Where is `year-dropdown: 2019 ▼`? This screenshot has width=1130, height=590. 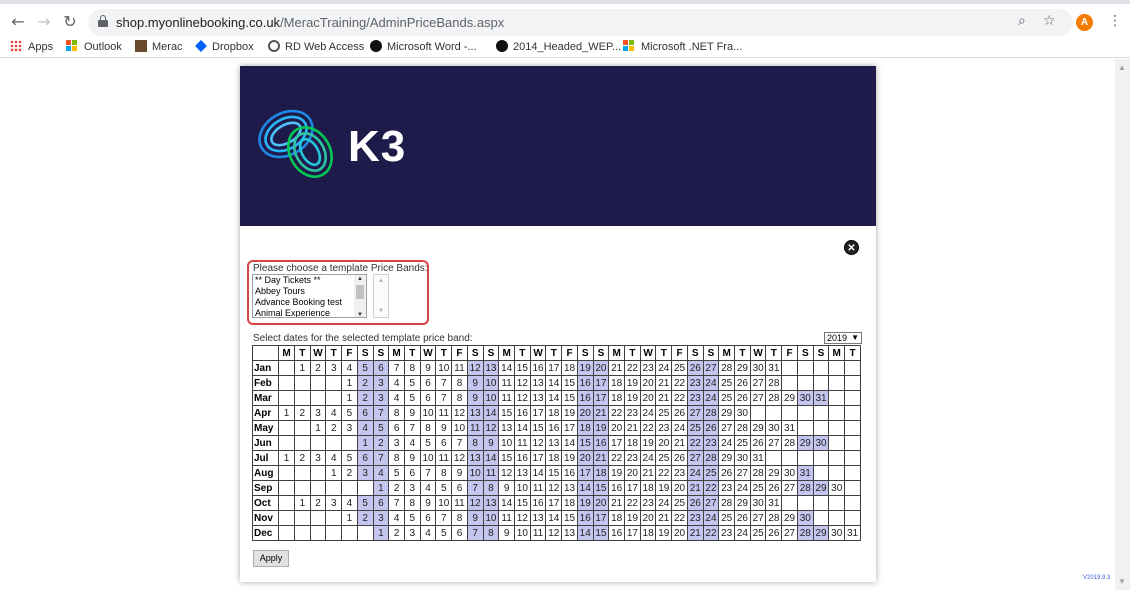
year-dropdown: 2019 ▼ is located at coordinates (843, 338).